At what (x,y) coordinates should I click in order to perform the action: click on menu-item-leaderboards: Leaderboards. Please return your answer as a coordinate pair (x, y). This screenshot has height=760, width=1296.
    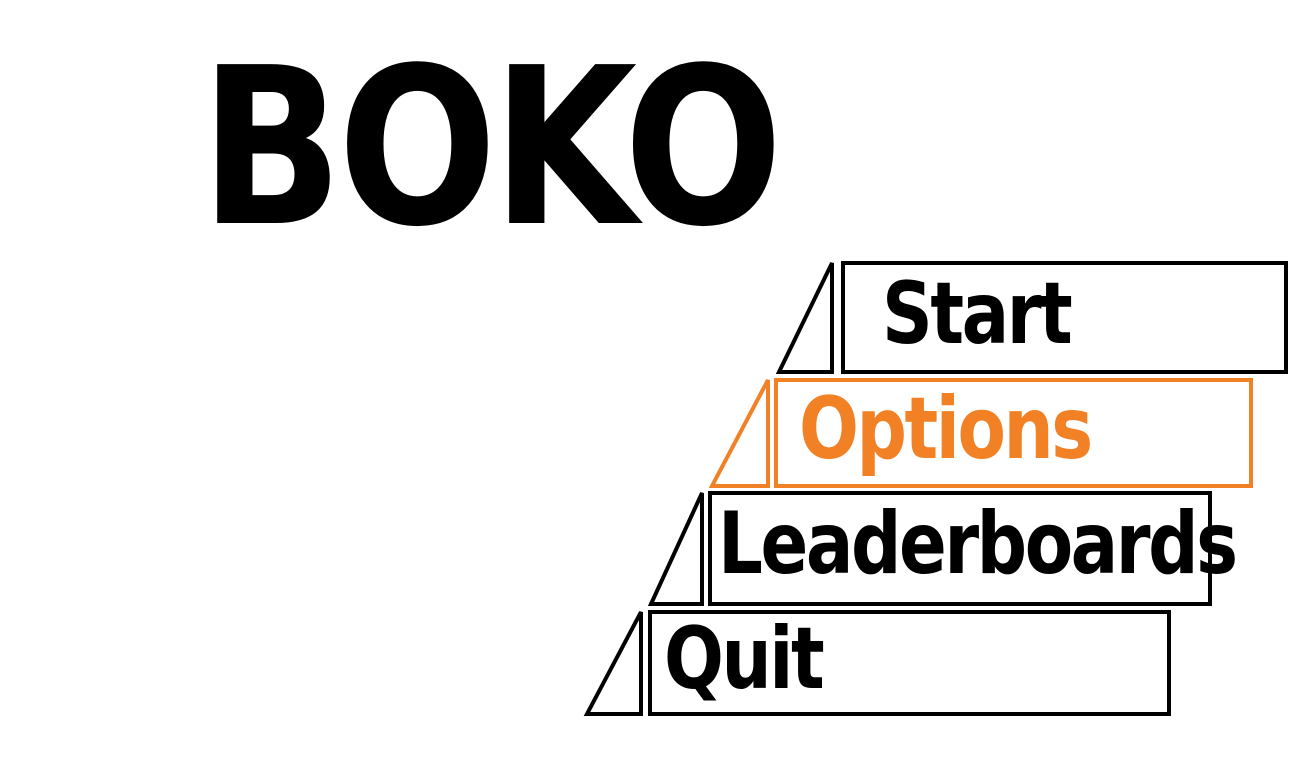
    Looking at the image, I should click on (942, 548).